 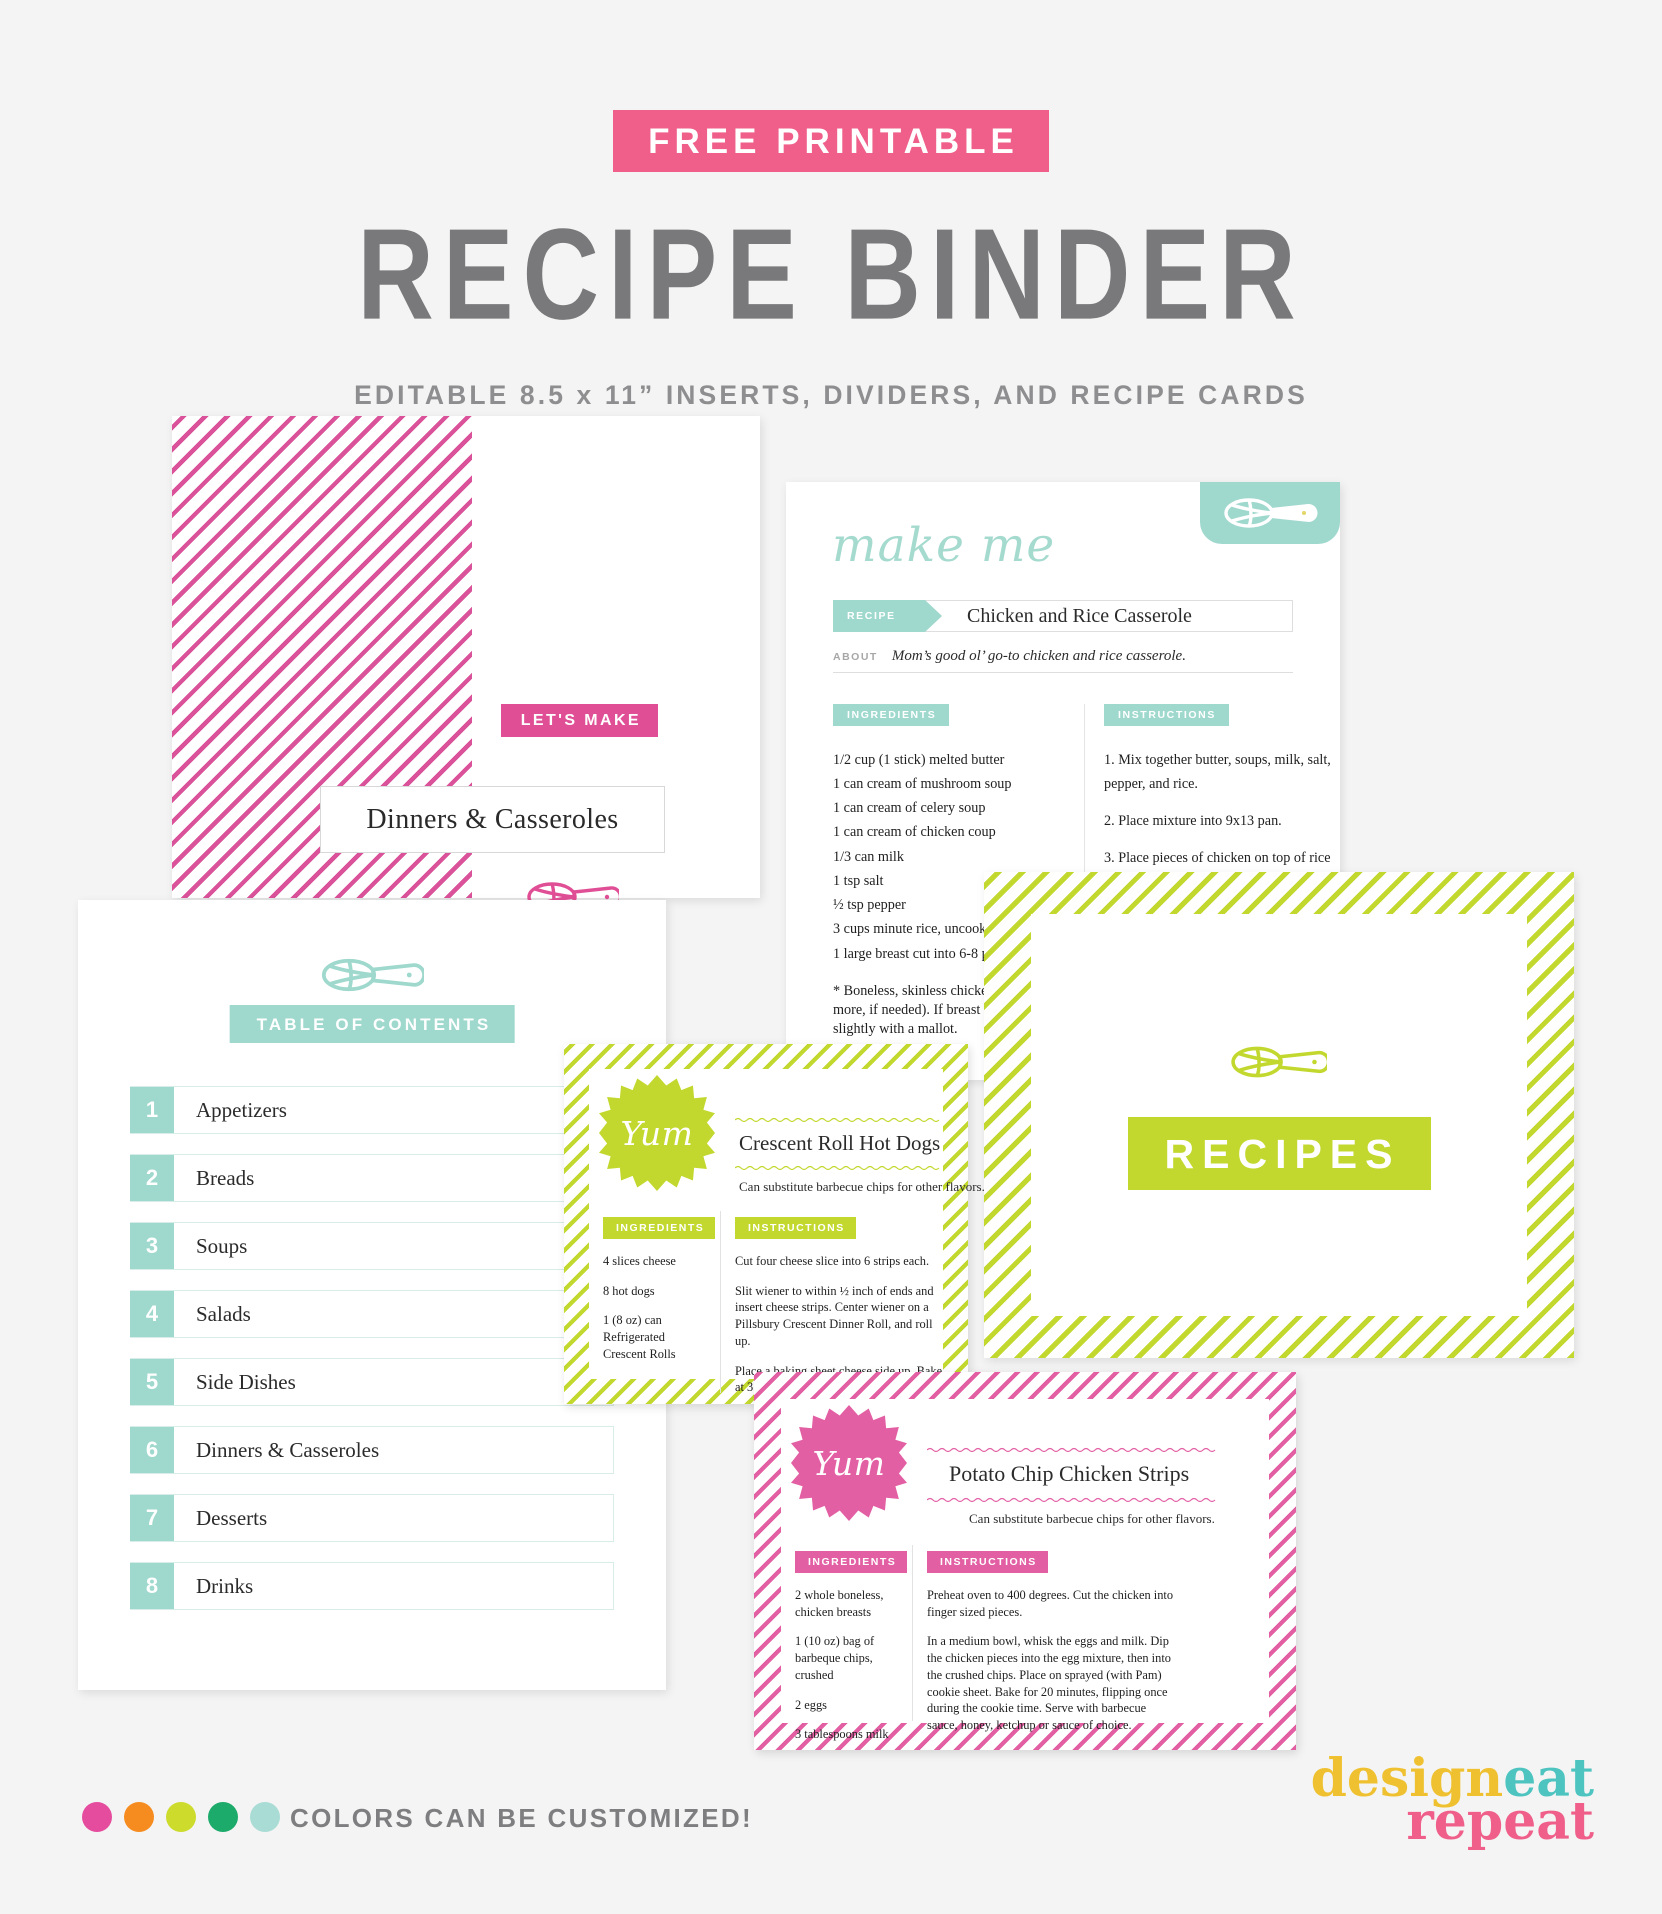 What do you see at coordinates (372, 1178) in the screenshot?
I see `toc-row: 2 Breads` at bounding box center [372, 1178].